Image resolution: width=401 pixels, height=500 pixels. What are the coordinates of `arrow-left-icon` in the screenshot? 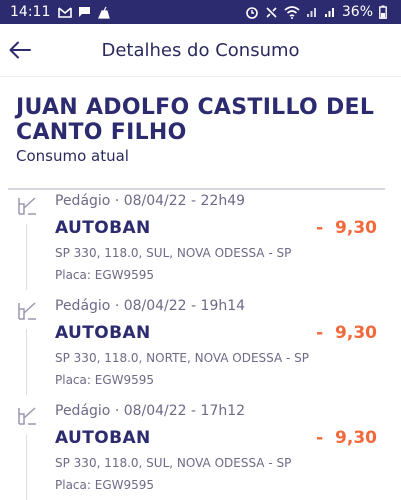 It's located at (20, 50).